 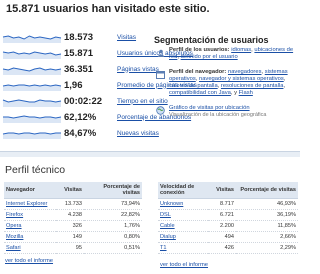 I want to click on row-link: Opera, so click(x=14, y=226).